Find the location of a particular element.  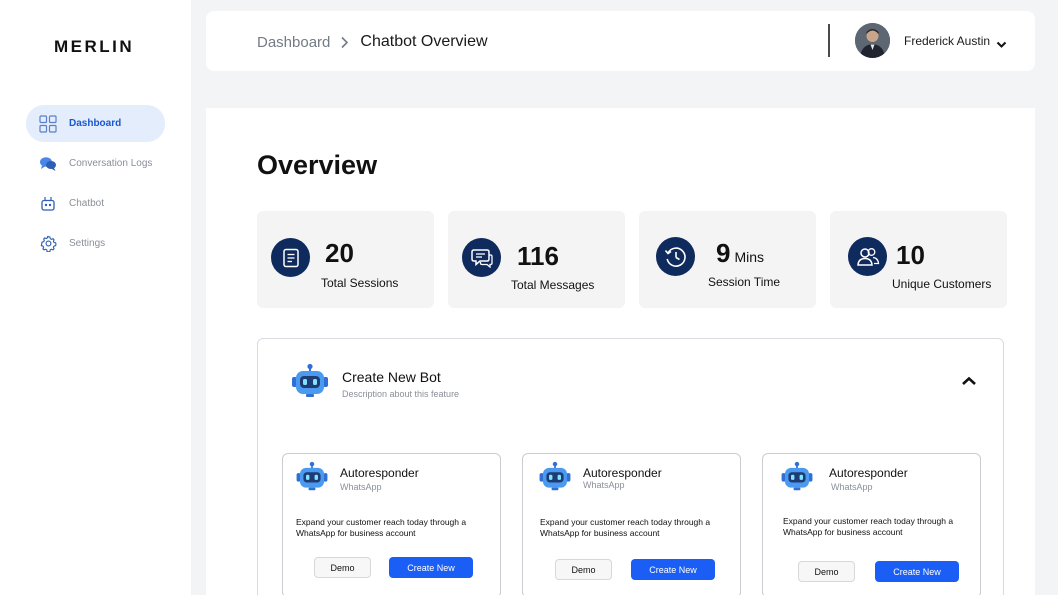

breadcrumb-current: Chatbot Overview is located at coordinates (424, 41).